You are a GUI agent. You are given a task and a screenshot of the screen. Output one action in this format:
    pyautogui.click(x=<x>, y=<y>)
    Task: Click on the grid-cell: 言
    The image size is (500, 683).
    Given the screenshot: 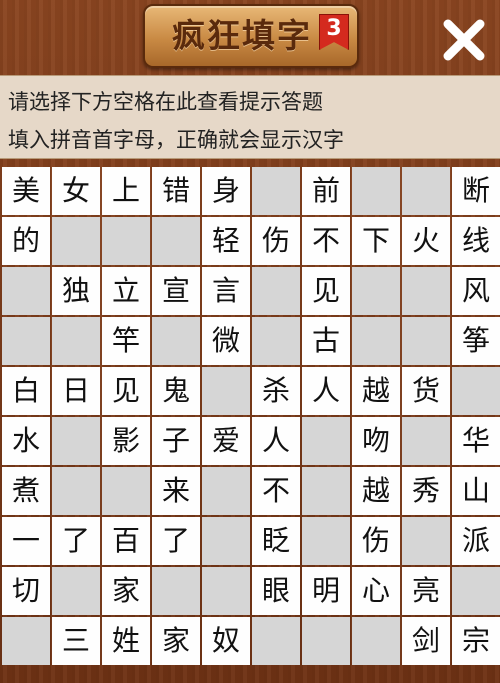 What is the action you would take?
    pyautogui.click(x=226, y=291)
    